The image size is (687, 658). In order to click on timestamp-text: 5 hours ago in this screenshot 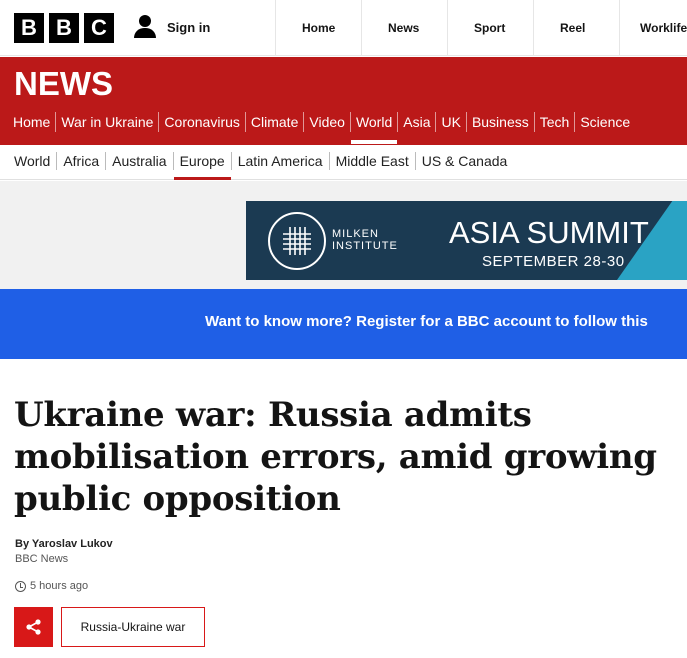, I will do `click(59, 586)`.